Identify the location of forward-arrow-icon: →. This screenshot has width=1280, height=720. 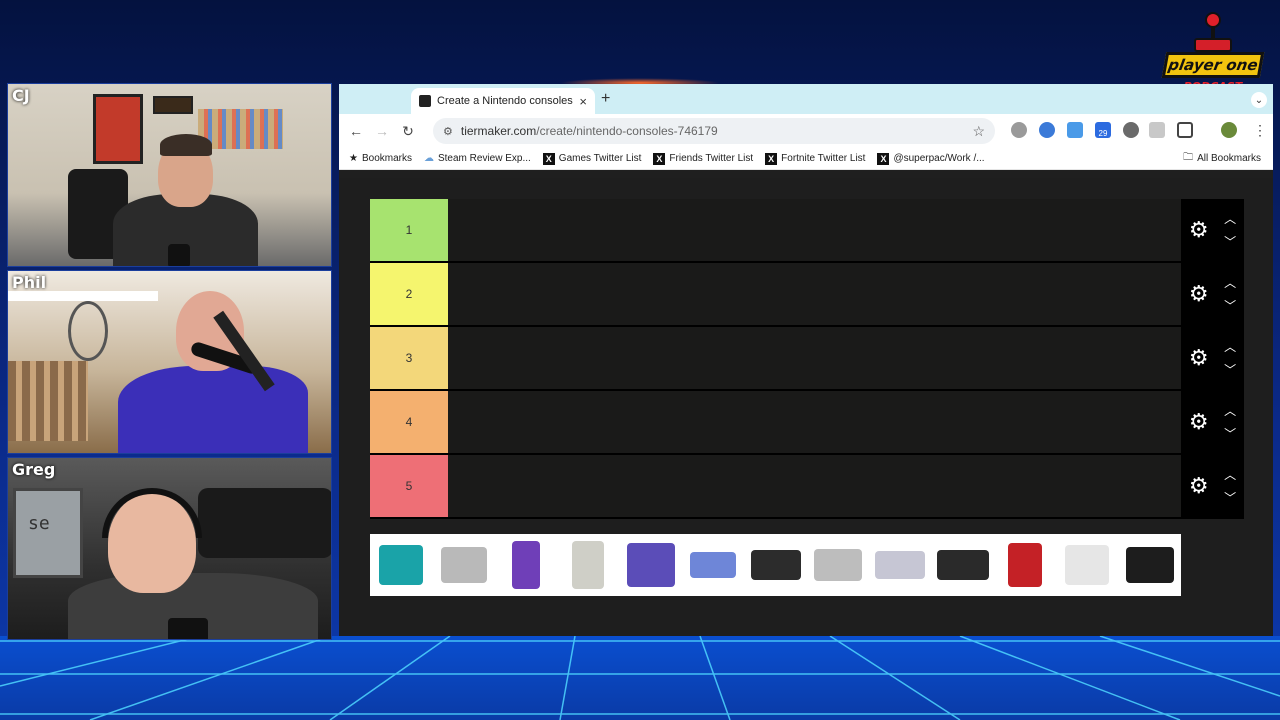
(382, 131).